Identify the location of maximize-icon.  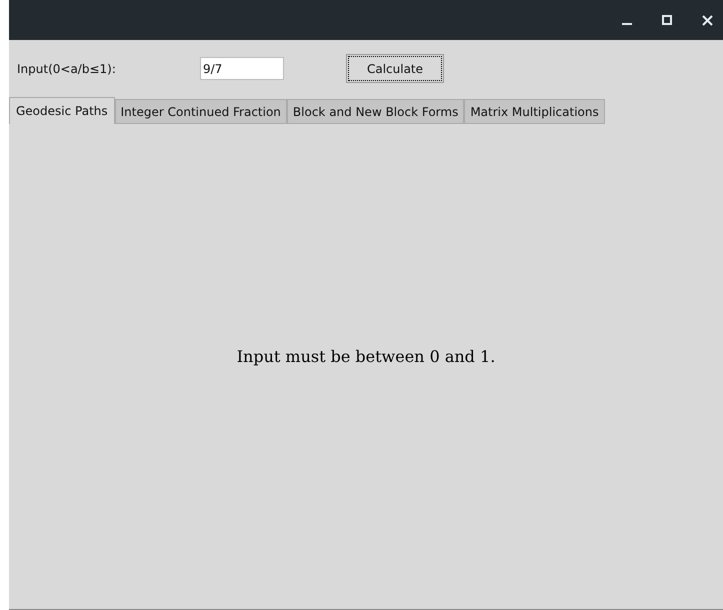
(667, 20).